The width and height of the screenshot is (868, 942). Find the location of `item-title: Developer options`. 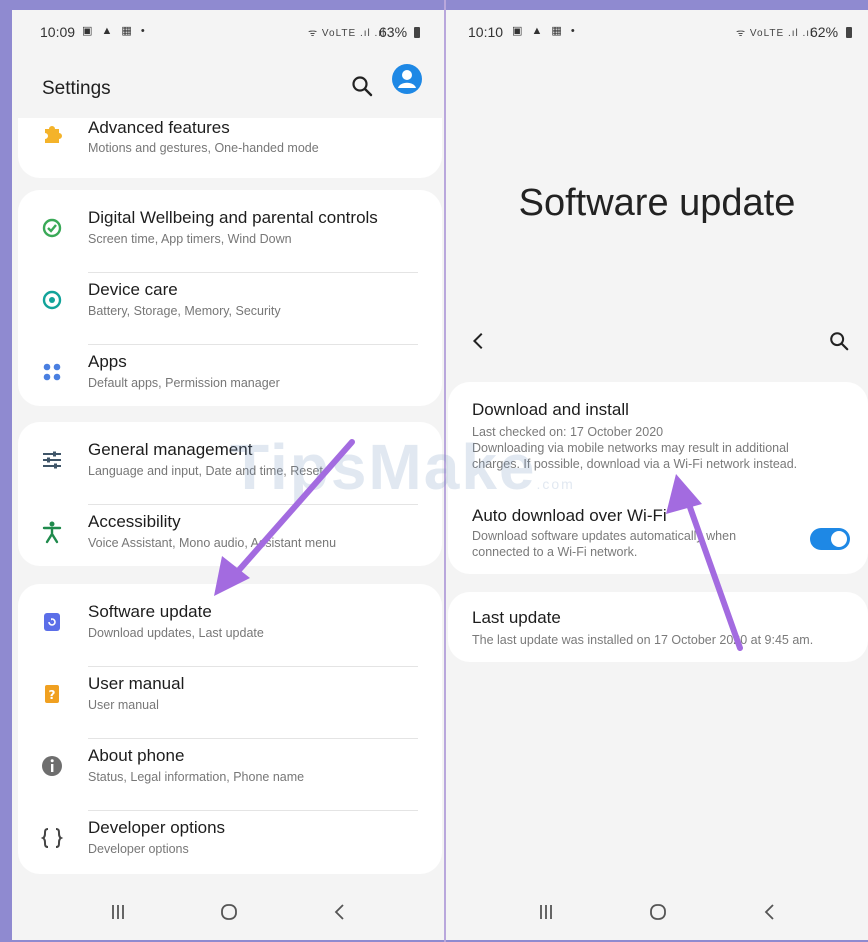

item-title: Developer options is located at coordinates (157, 827).